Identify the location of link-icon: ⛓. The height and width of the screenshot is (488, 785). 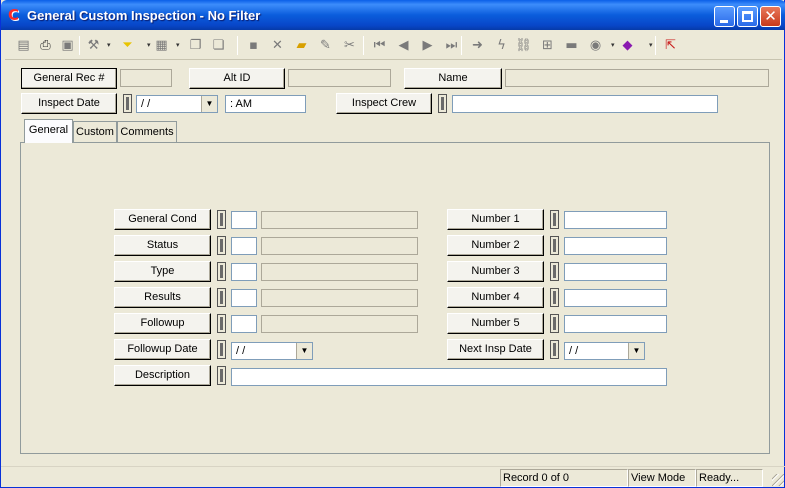
(523, 45).